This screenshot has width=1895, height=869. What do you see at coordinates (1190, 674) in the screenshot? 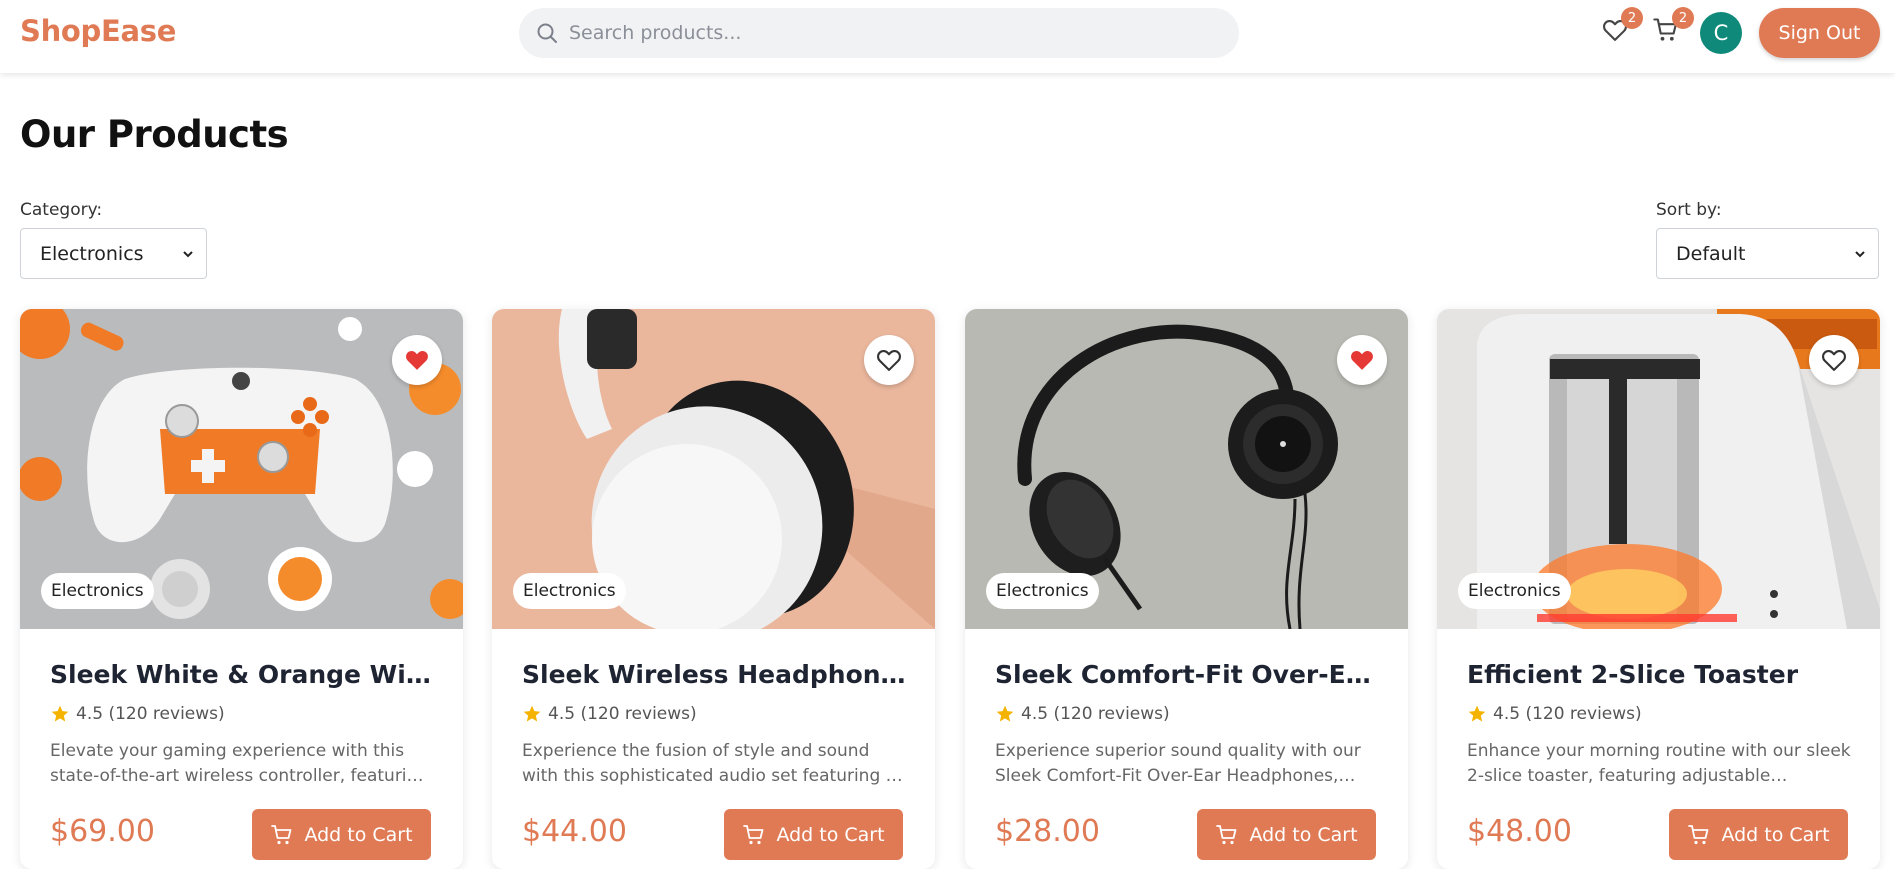
I see `product-title: Sleek Comfort-Fit Over-Ear Headphones` at bounding box center [1190, 674].